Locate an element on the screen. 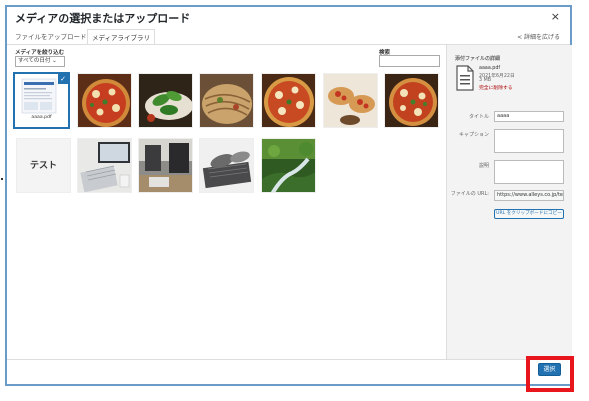 The height and width of the screenshot is (401, 589). dialog-title: メディアの選択またはアップロード is located at coordinates (103, 18).